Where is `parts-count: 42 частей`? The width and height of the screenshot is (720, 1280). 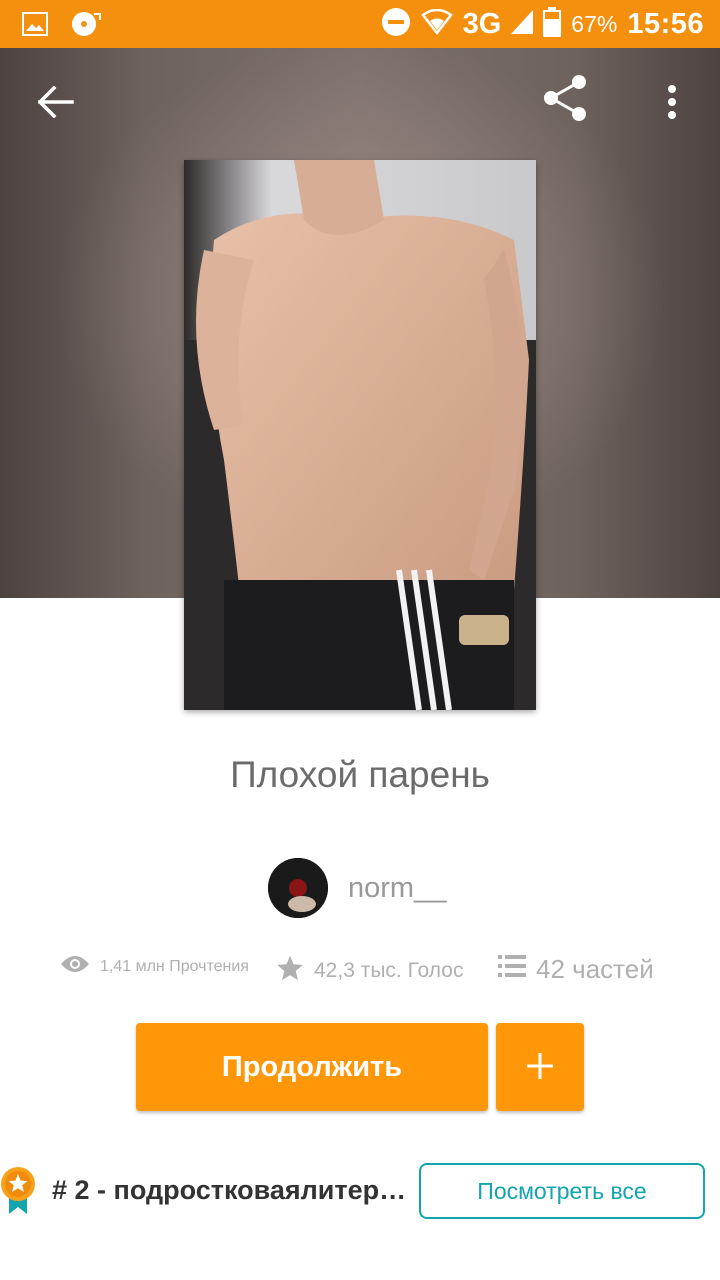 parts-count: 42 частей is located at coordinates (595, 969).